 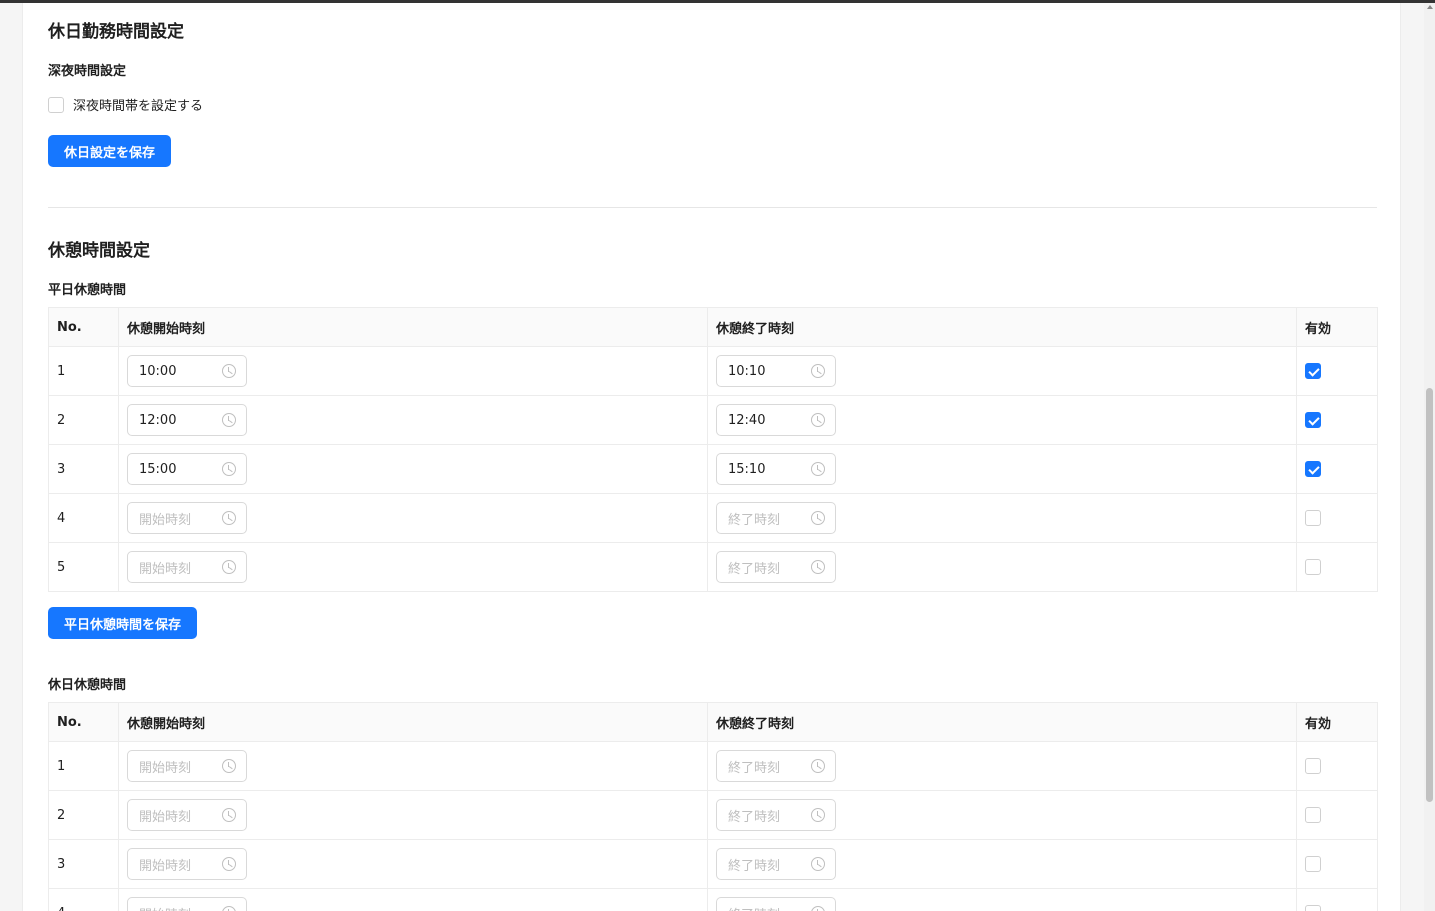 What do you see at coordinates (413, 469) in the screenshot?
I see `start-cell: 15:00` at bounding box center [413, 469].